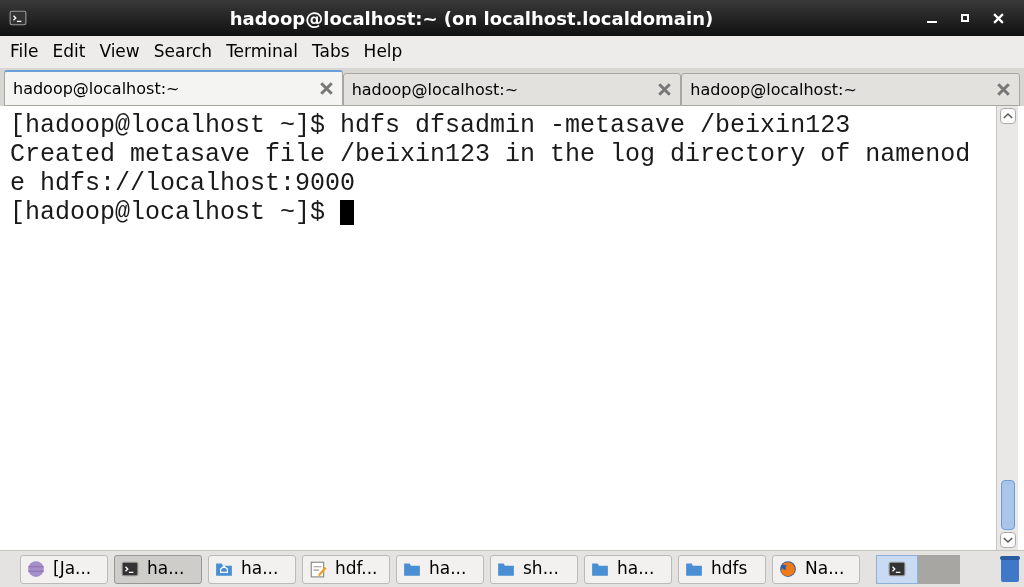 The width and height of the screenshot is (1024, 587). Describe the element at coordinates (998, 18) in the screenshot. I see `close-icon` at that location.